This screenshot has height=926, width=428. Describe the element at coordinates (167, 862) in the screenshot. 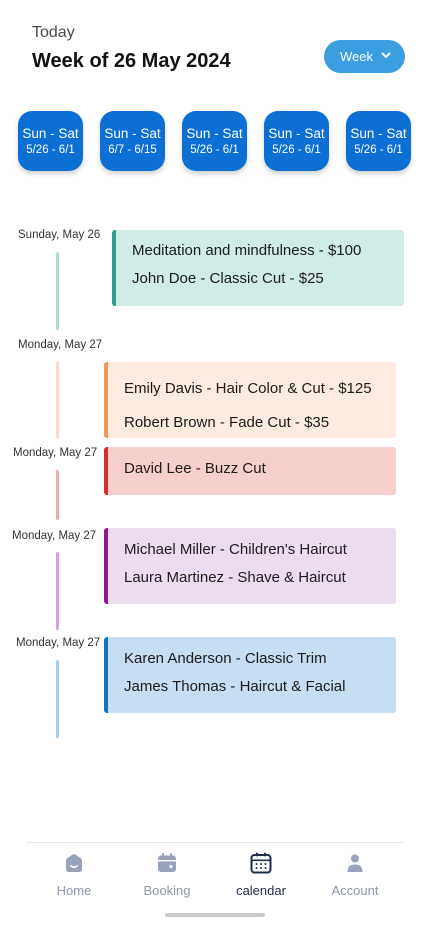

I see `booking-icon` at that location.